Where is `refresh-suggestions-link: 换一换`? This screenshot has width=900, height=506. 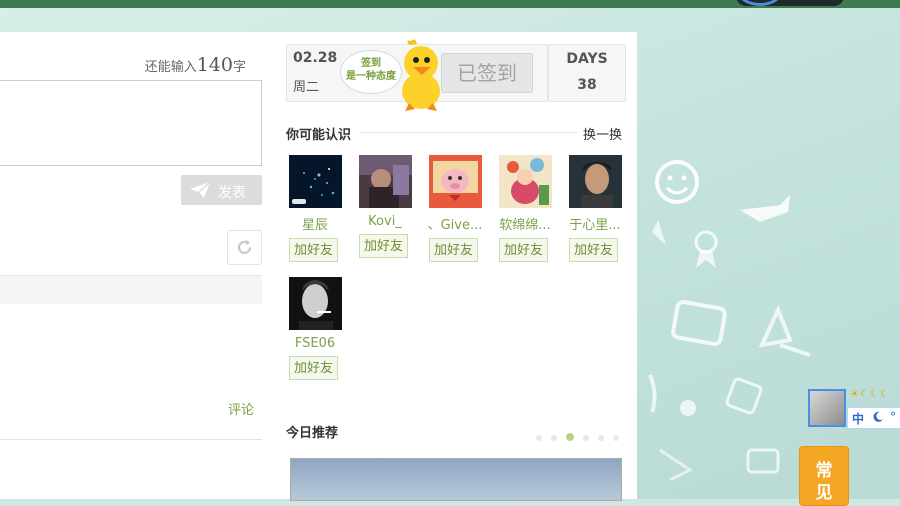 refresh-suggestions-link: 换一换 is located at coordinates (602, 133).